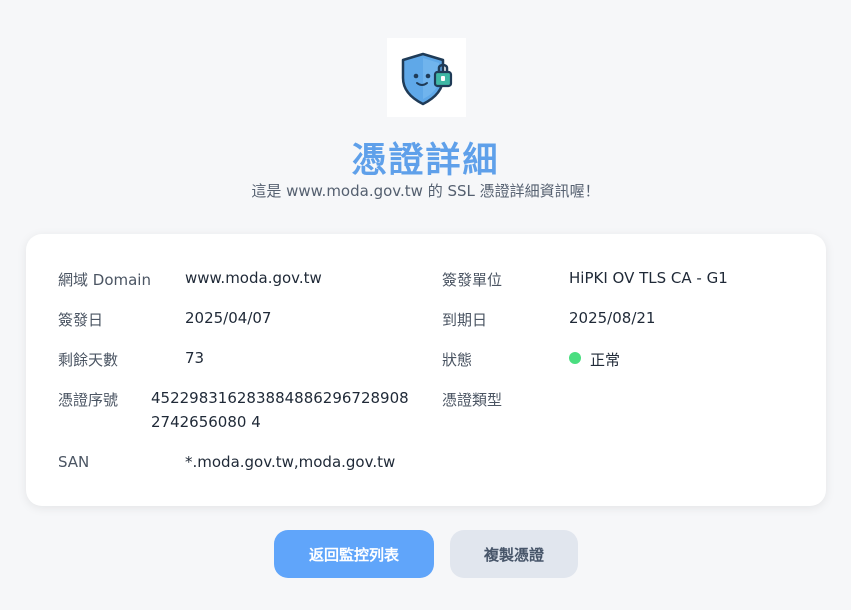 The height and width of the screenshot is (610, 851). Describe the element at coordinates (228, 318) in the screenshot. I see `issued-date-value: 2025/04/07` at that location.